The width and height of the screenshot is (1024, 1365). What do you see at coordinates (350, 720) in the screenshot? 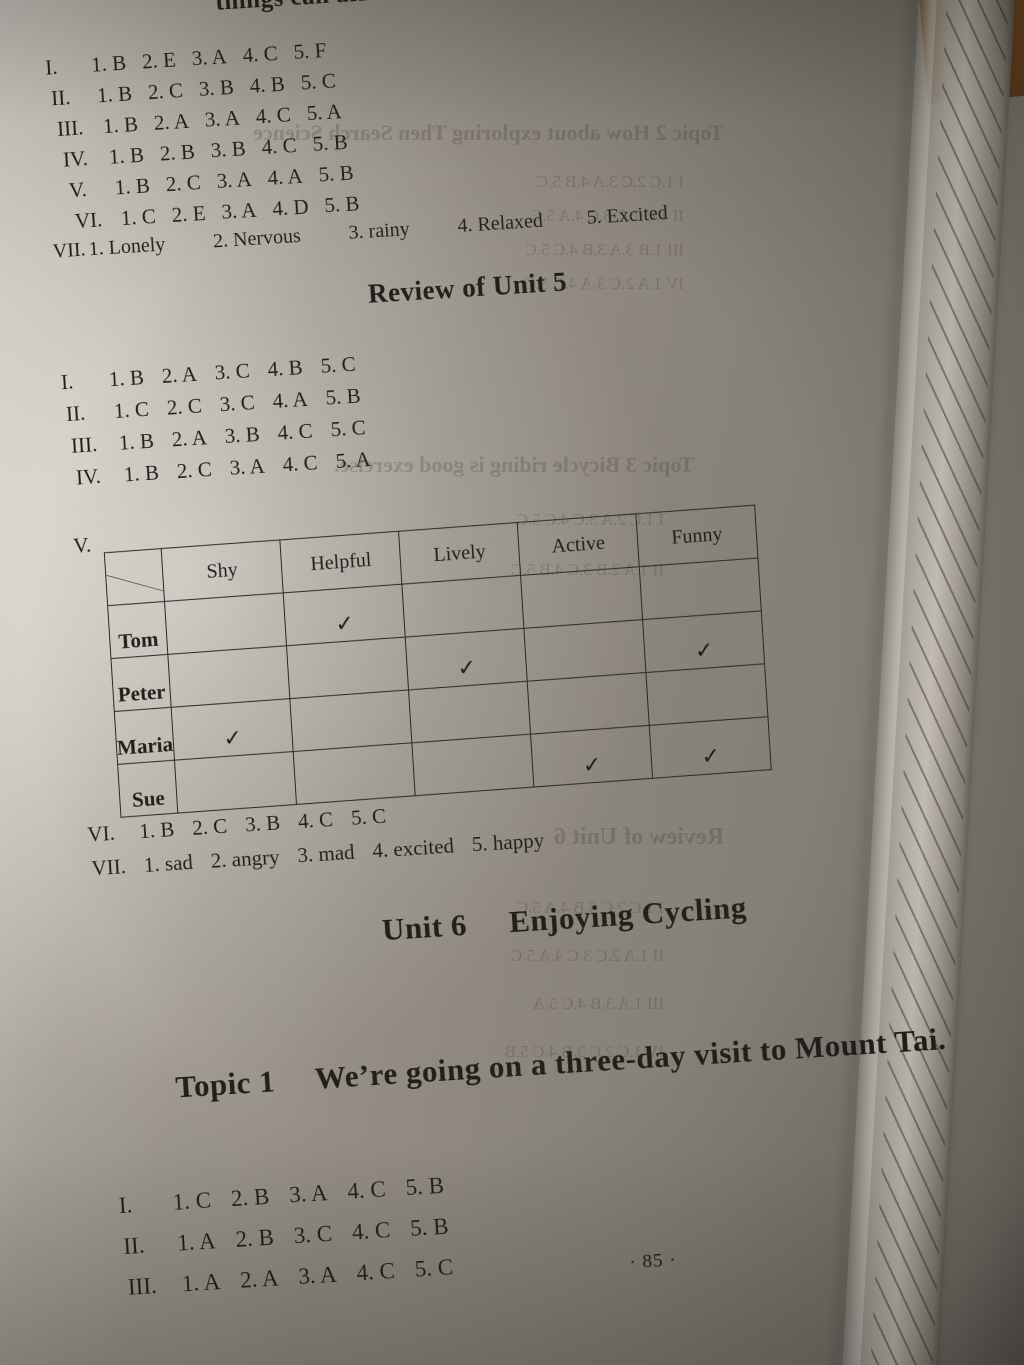
I see `trait-cell-maria-helpful` at bounding box center [350, 720].